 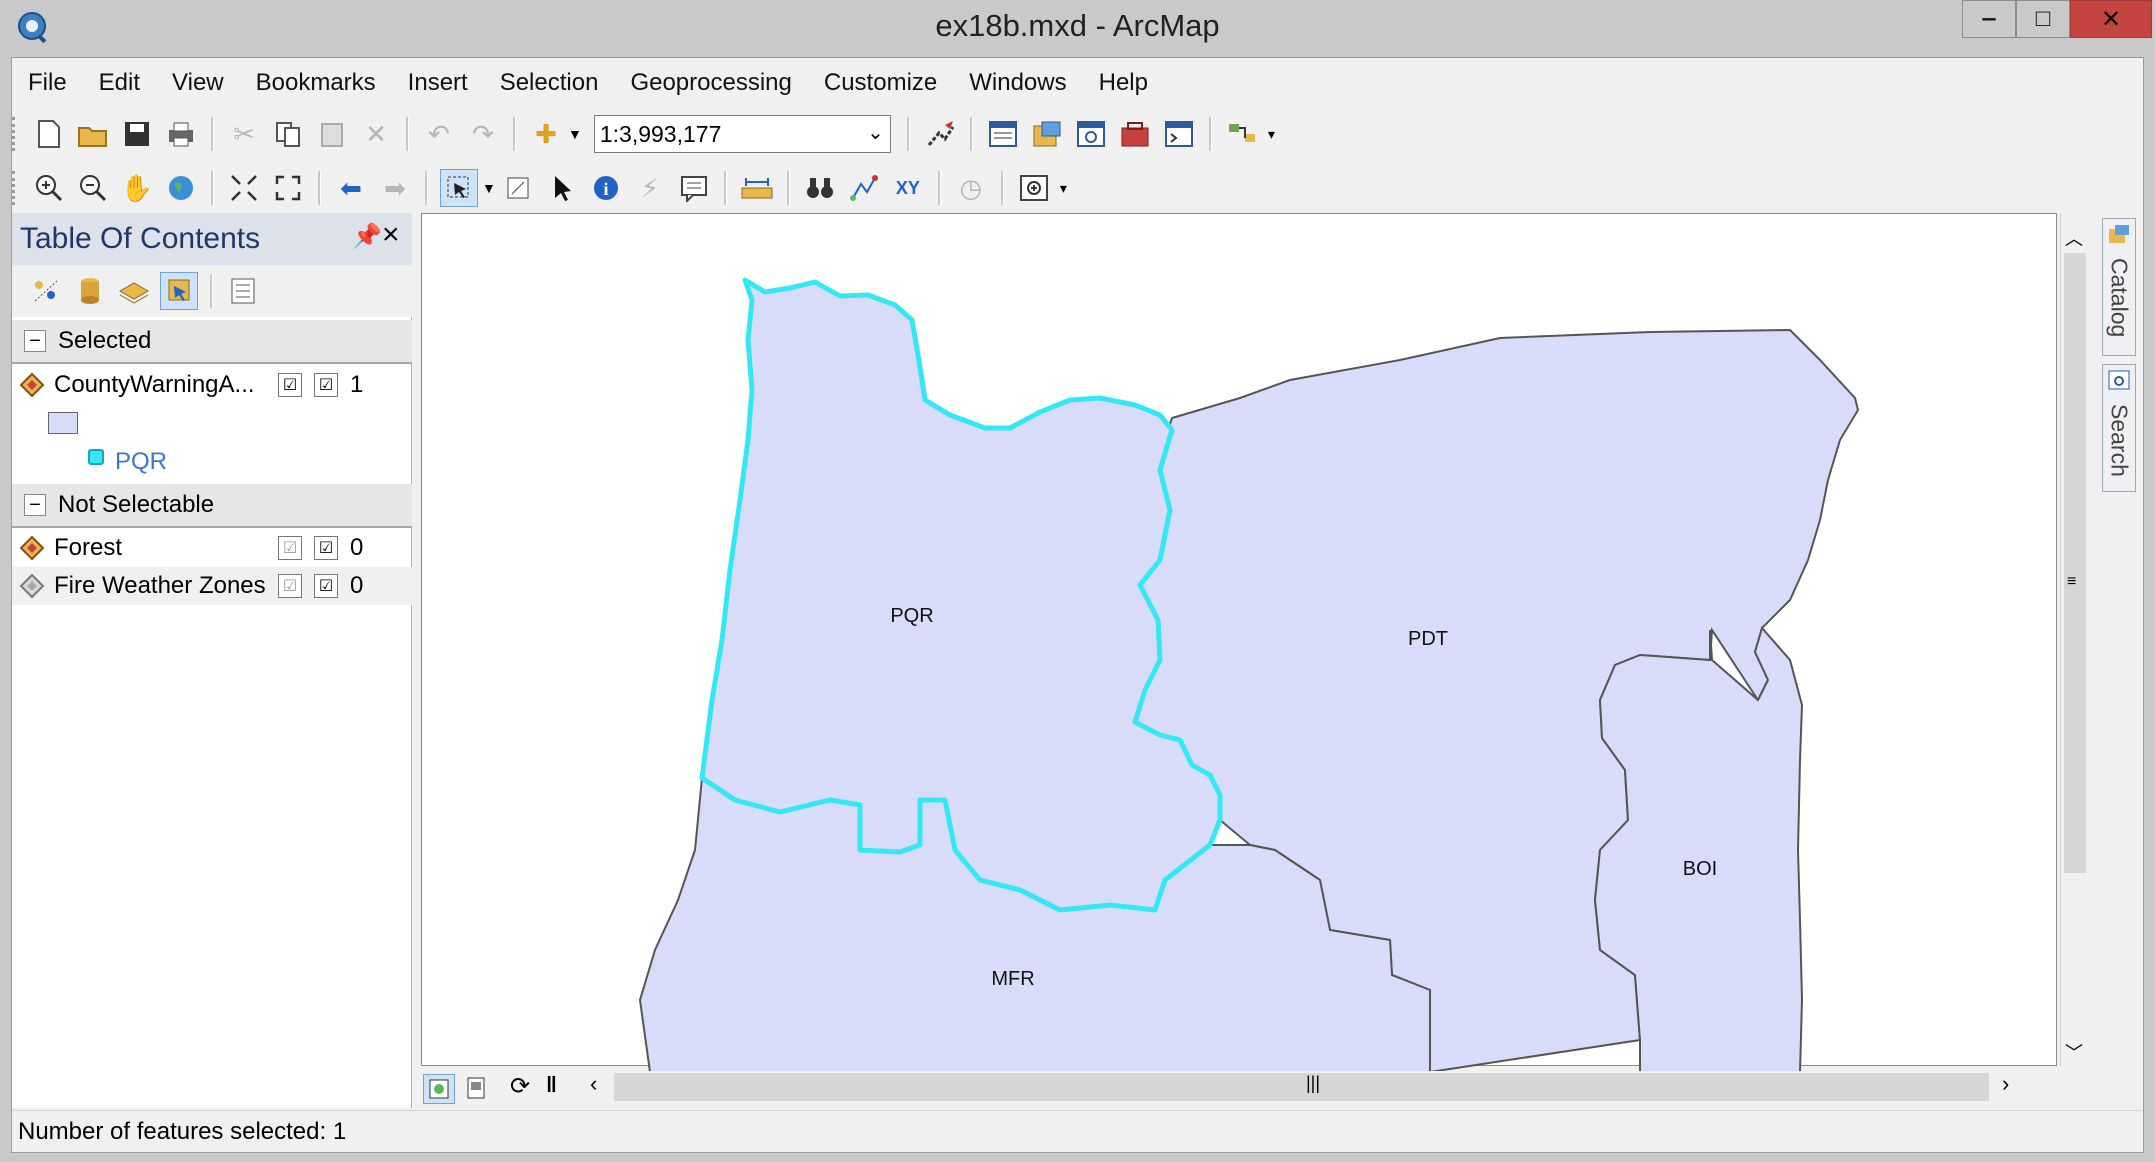 I want to click on delete-icon: ✕, so click(x=376, y=134).